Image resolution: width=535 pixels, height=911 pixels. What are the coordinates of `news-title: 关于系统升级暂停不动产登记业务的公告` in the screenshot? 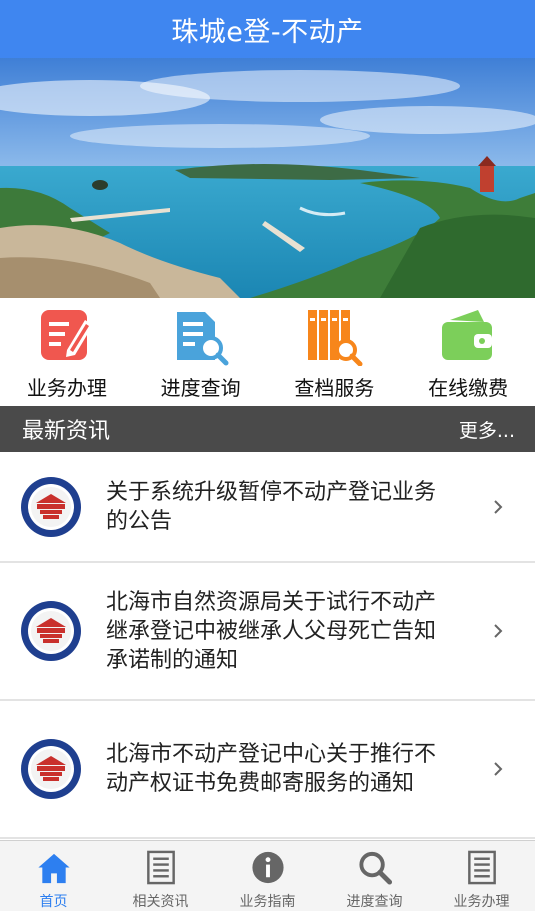 It's located at (271, 506).